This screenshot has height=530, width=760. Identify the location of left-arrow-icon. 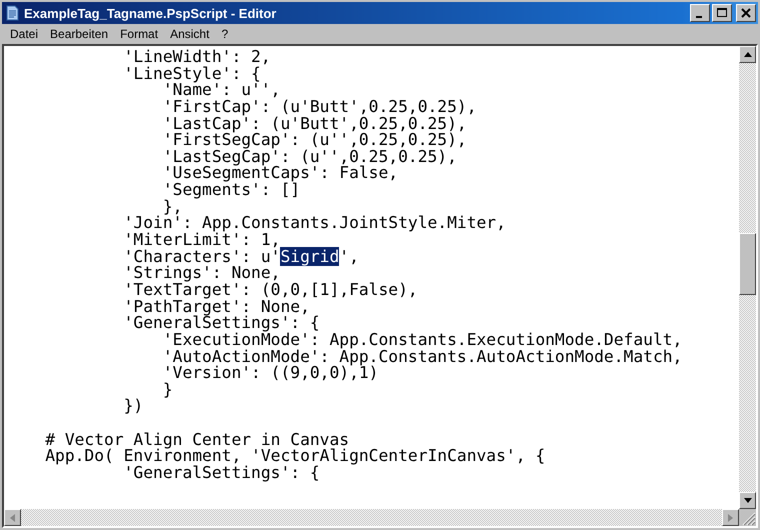
(12, 518).